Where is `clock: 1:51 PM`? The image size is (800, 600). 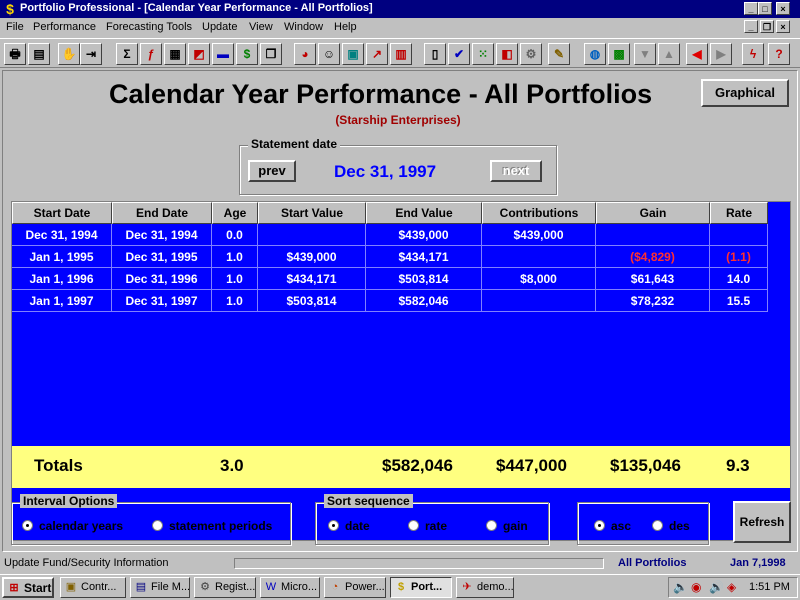
clock: 1:51 PM is located at coordinates (769, 587).